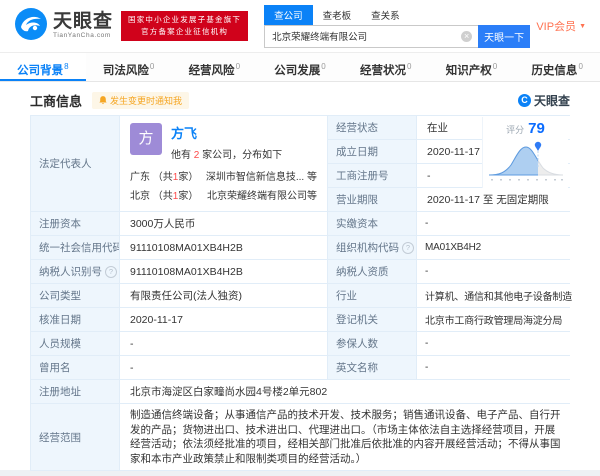  I want to click on field-label: 经营范围, so click(75, 437).